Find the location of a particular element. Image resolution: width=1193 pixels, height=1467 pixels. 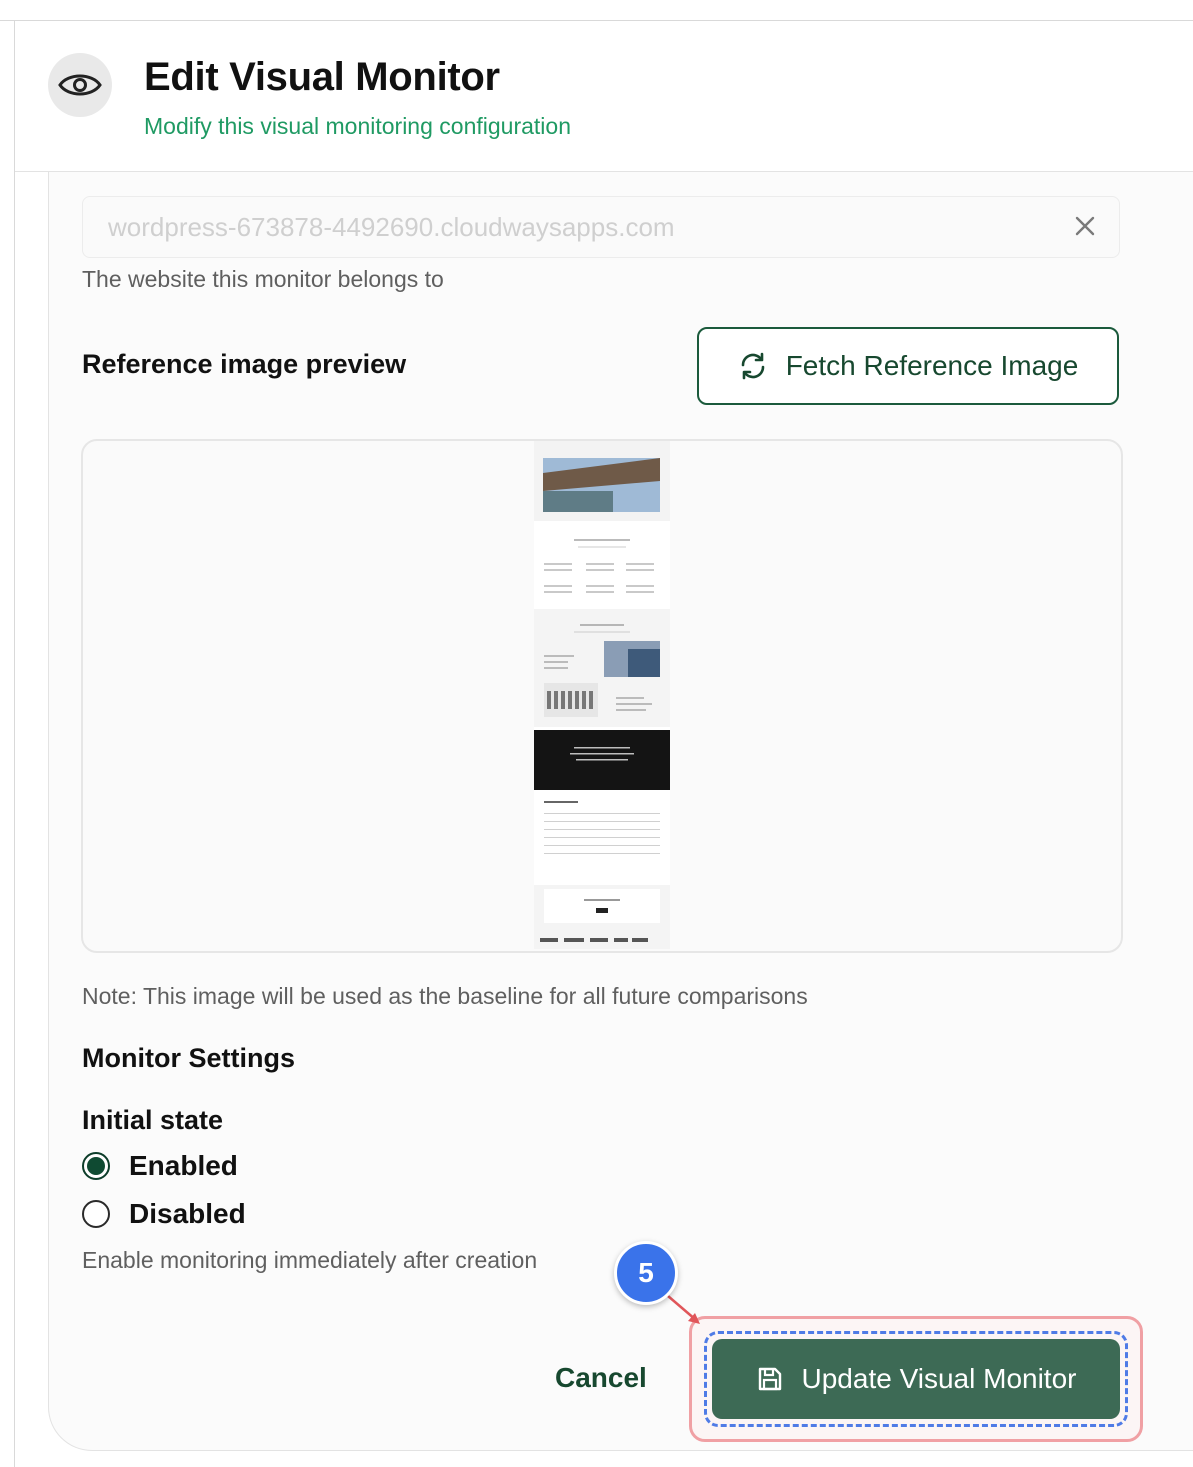

enabled-radio is located at coordinates (96, 1166).